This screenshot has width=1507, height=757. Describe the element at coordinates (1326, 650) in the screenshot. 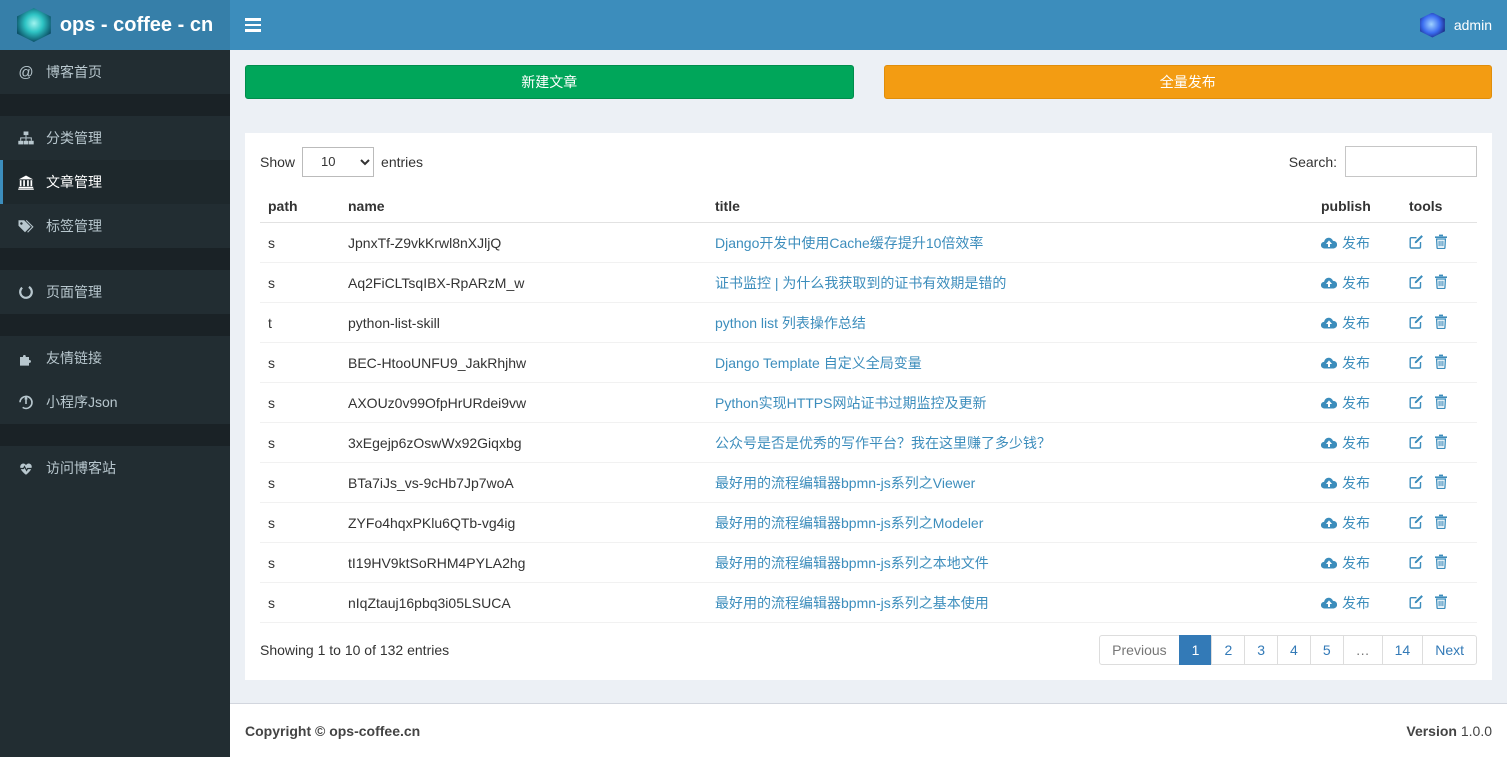

I see `pagination-page-5: 5` at that location.